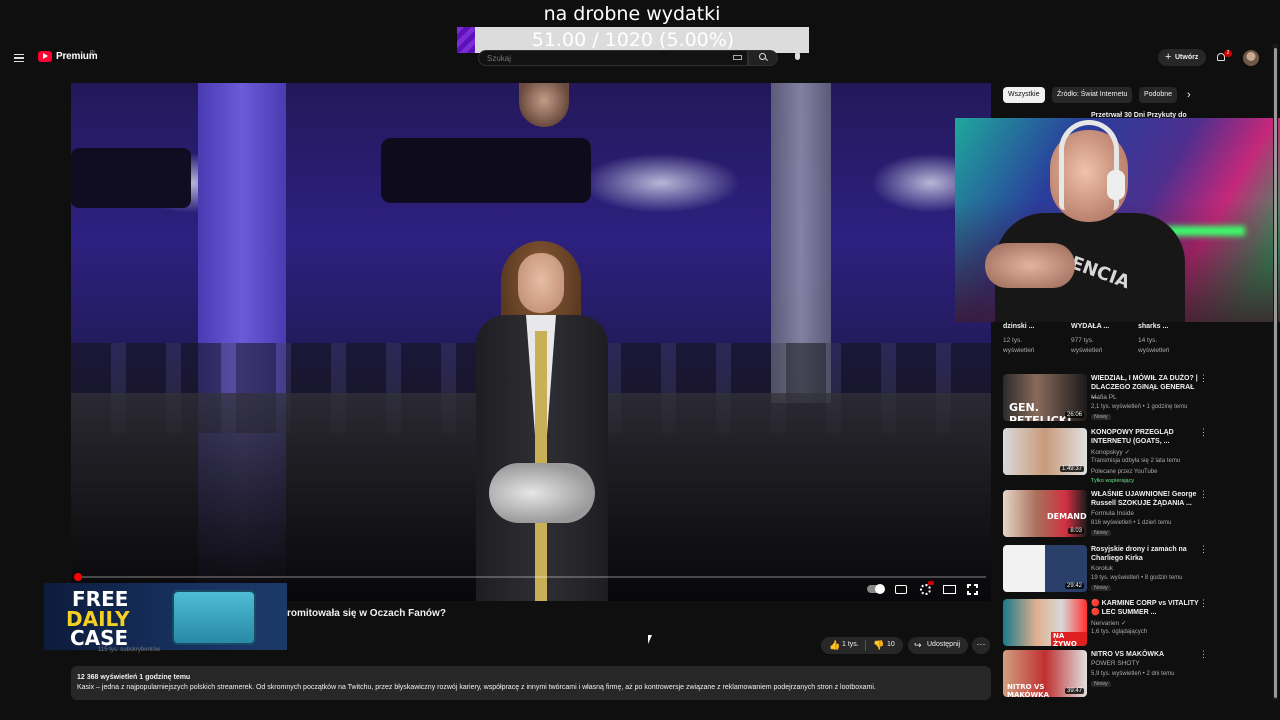 The height and width of the screenshot is (720, 1280). Describe the element at coordinates (1117, 220) in the screenshot. I see `streamer-webcam-overlay: ALENCIA` at that location.